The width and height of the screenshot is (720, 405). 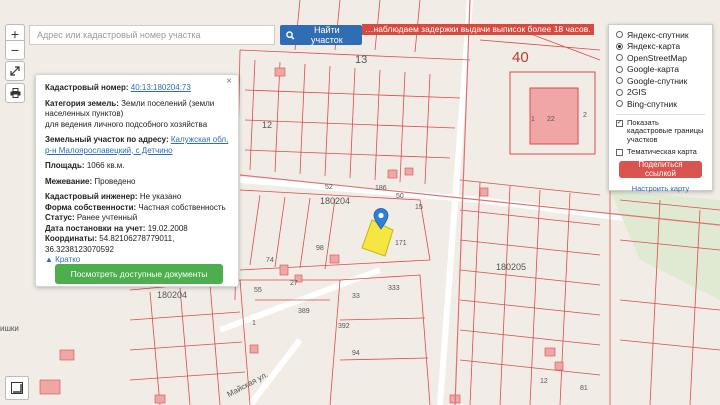 I want to click on expand-icon, so click(x=15, y=71).